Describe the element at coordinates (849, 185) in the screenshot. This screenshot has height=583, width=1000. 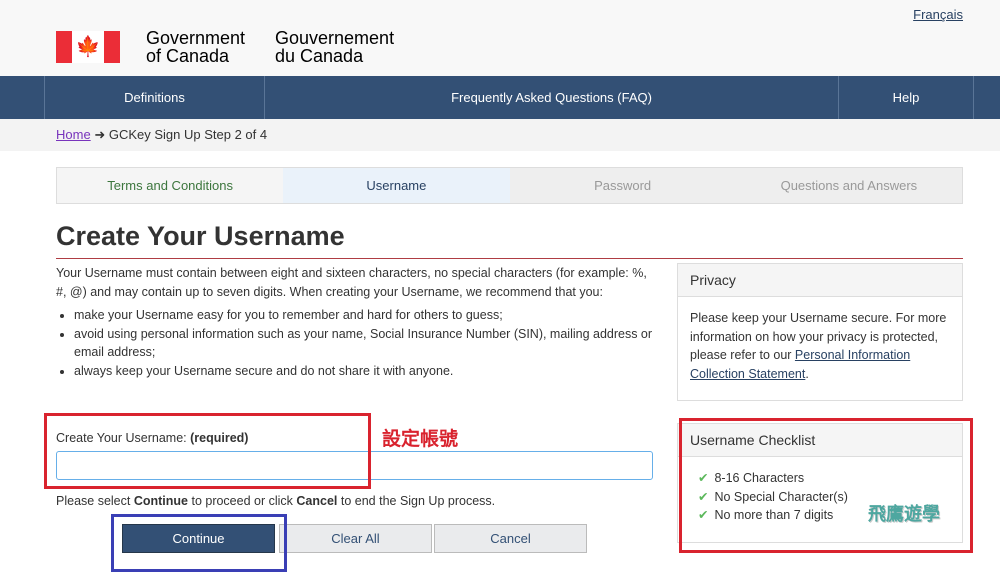
I see `step-questions: Questions and Answers` at that location.